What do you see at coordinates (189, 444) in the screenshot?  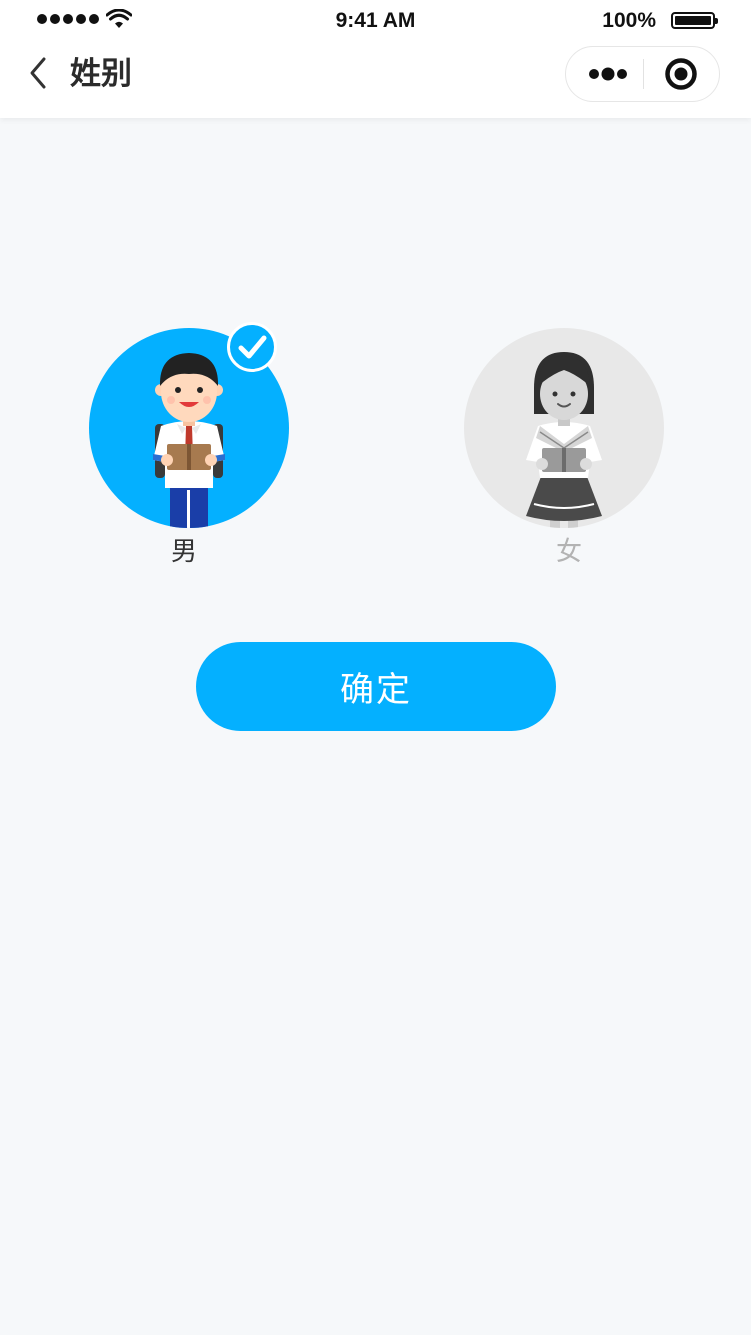 I see `gender-option-male: 男` at bounding box center [189, 444].